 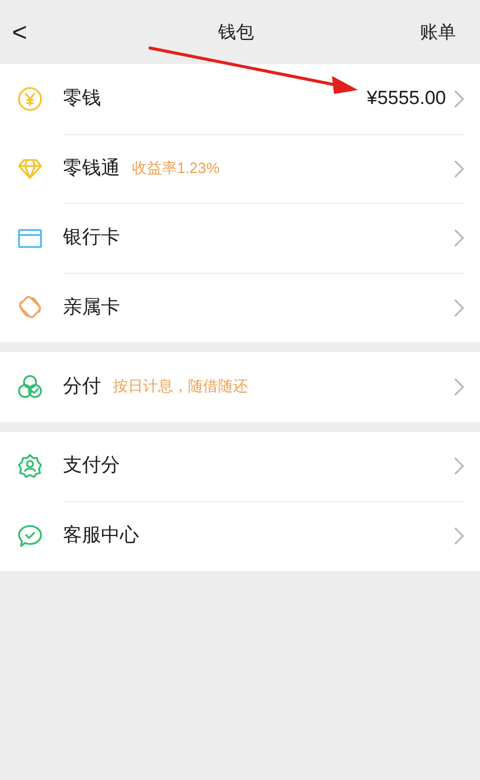 I want to click on balance-amount: ¥5555.00, so click(x=406, y=98).